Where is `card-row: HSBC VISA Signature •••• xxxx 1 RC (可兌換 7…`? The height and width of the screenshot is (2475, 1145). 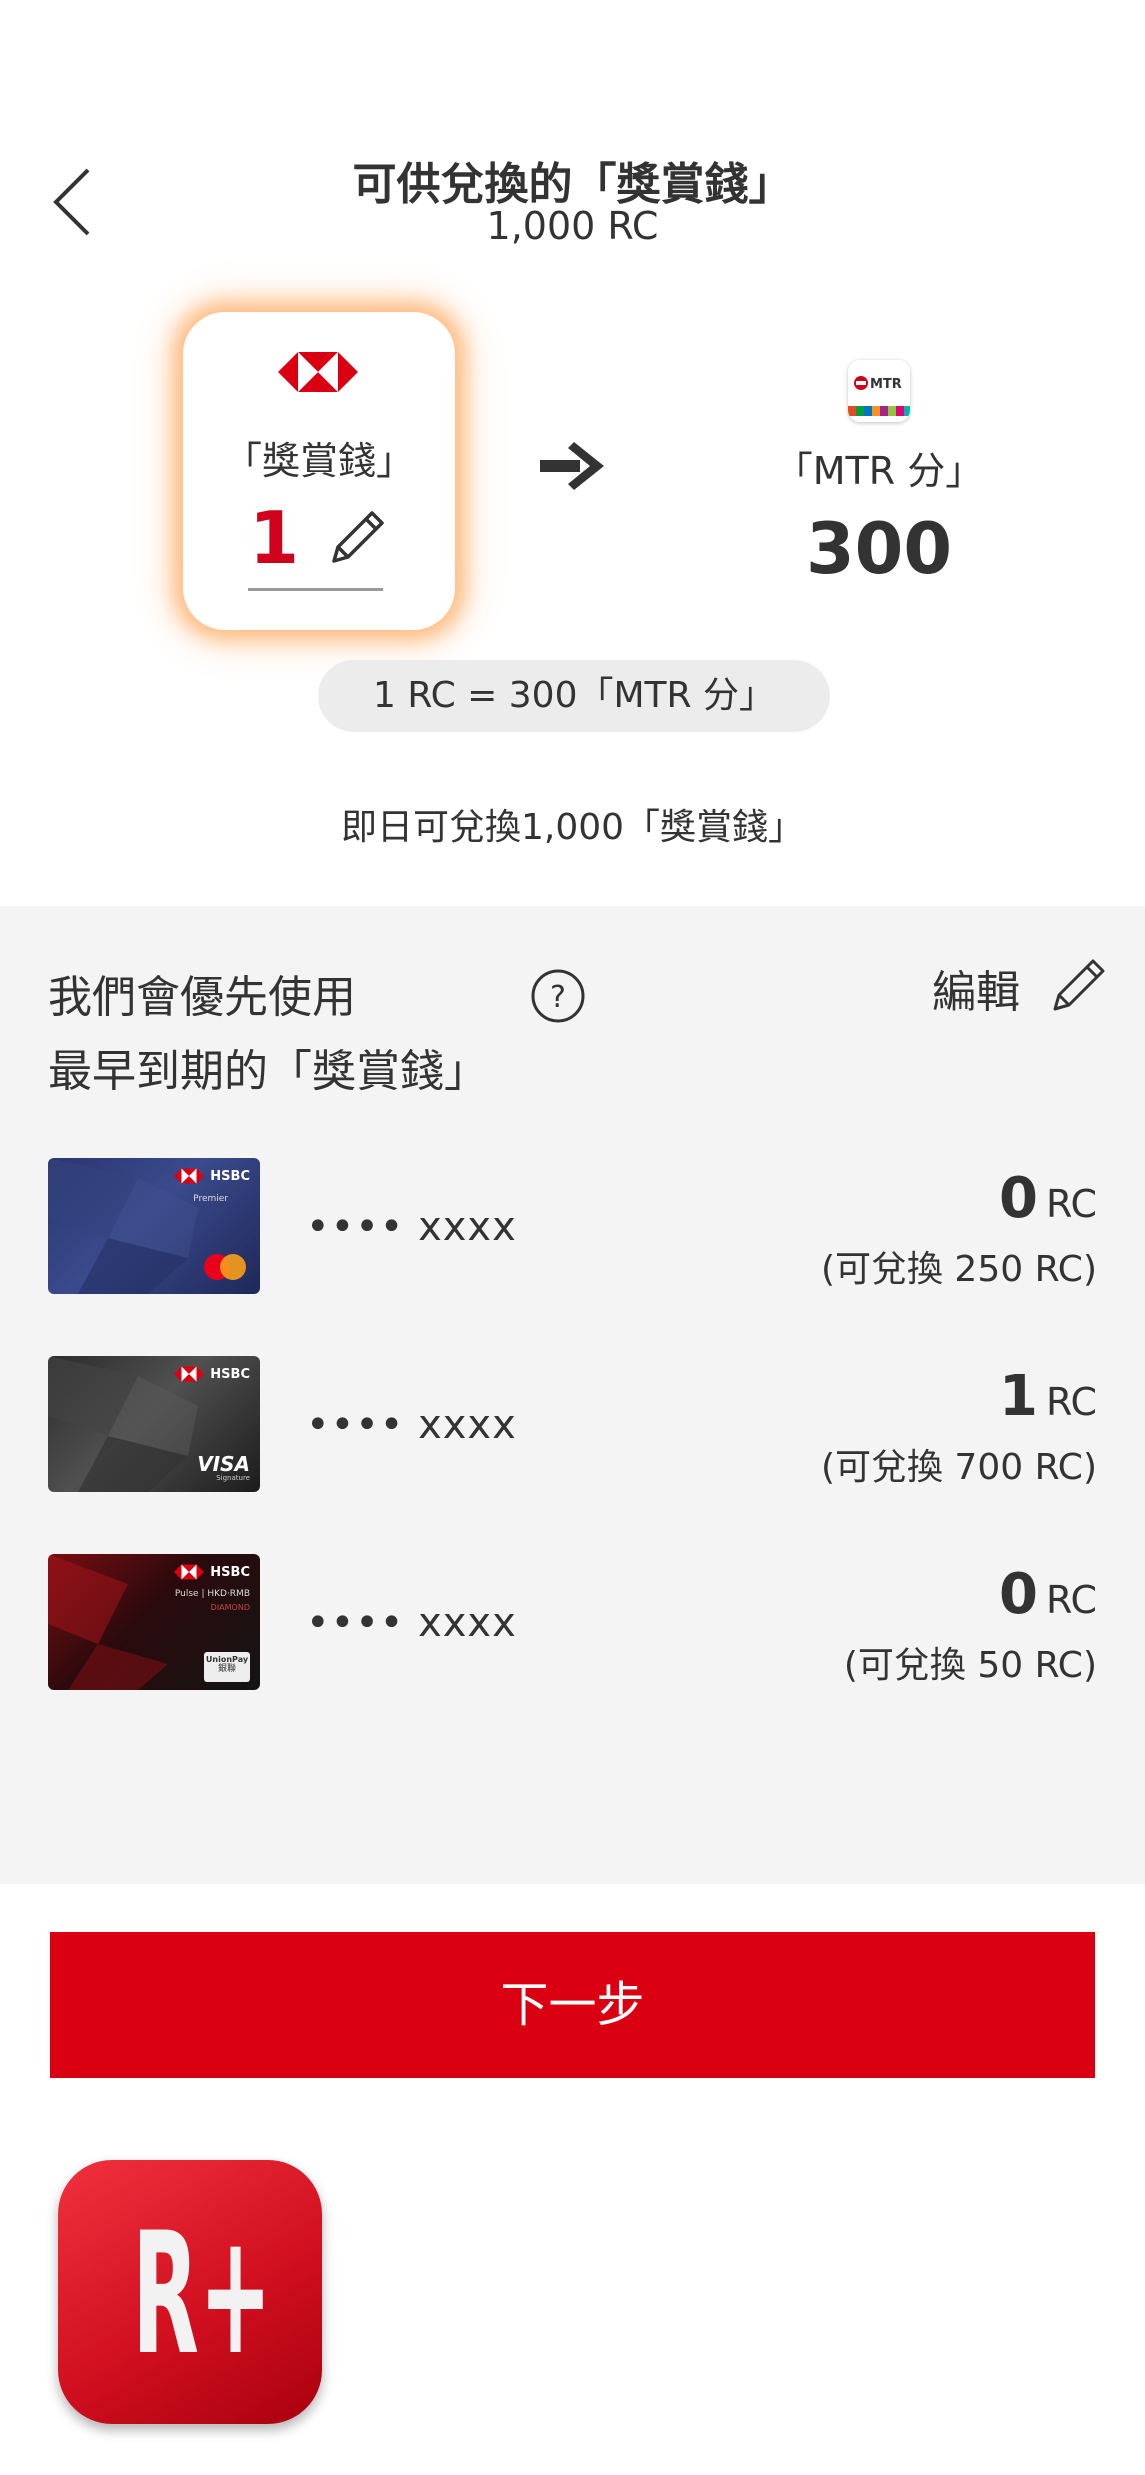 card-row: HSBC VISA Signature •••• xxxx 1 RC (可兌換 7… is located at coordinates (572, 1431).